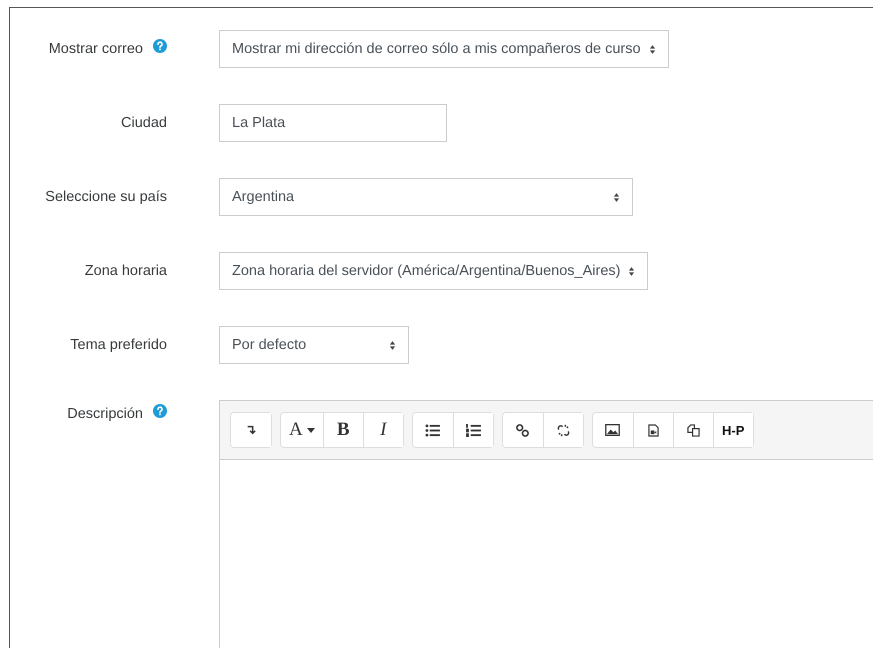 Image resolution: width=873 pixels, height=648 pixels. I want to click on image-icon, so click(612, 430).